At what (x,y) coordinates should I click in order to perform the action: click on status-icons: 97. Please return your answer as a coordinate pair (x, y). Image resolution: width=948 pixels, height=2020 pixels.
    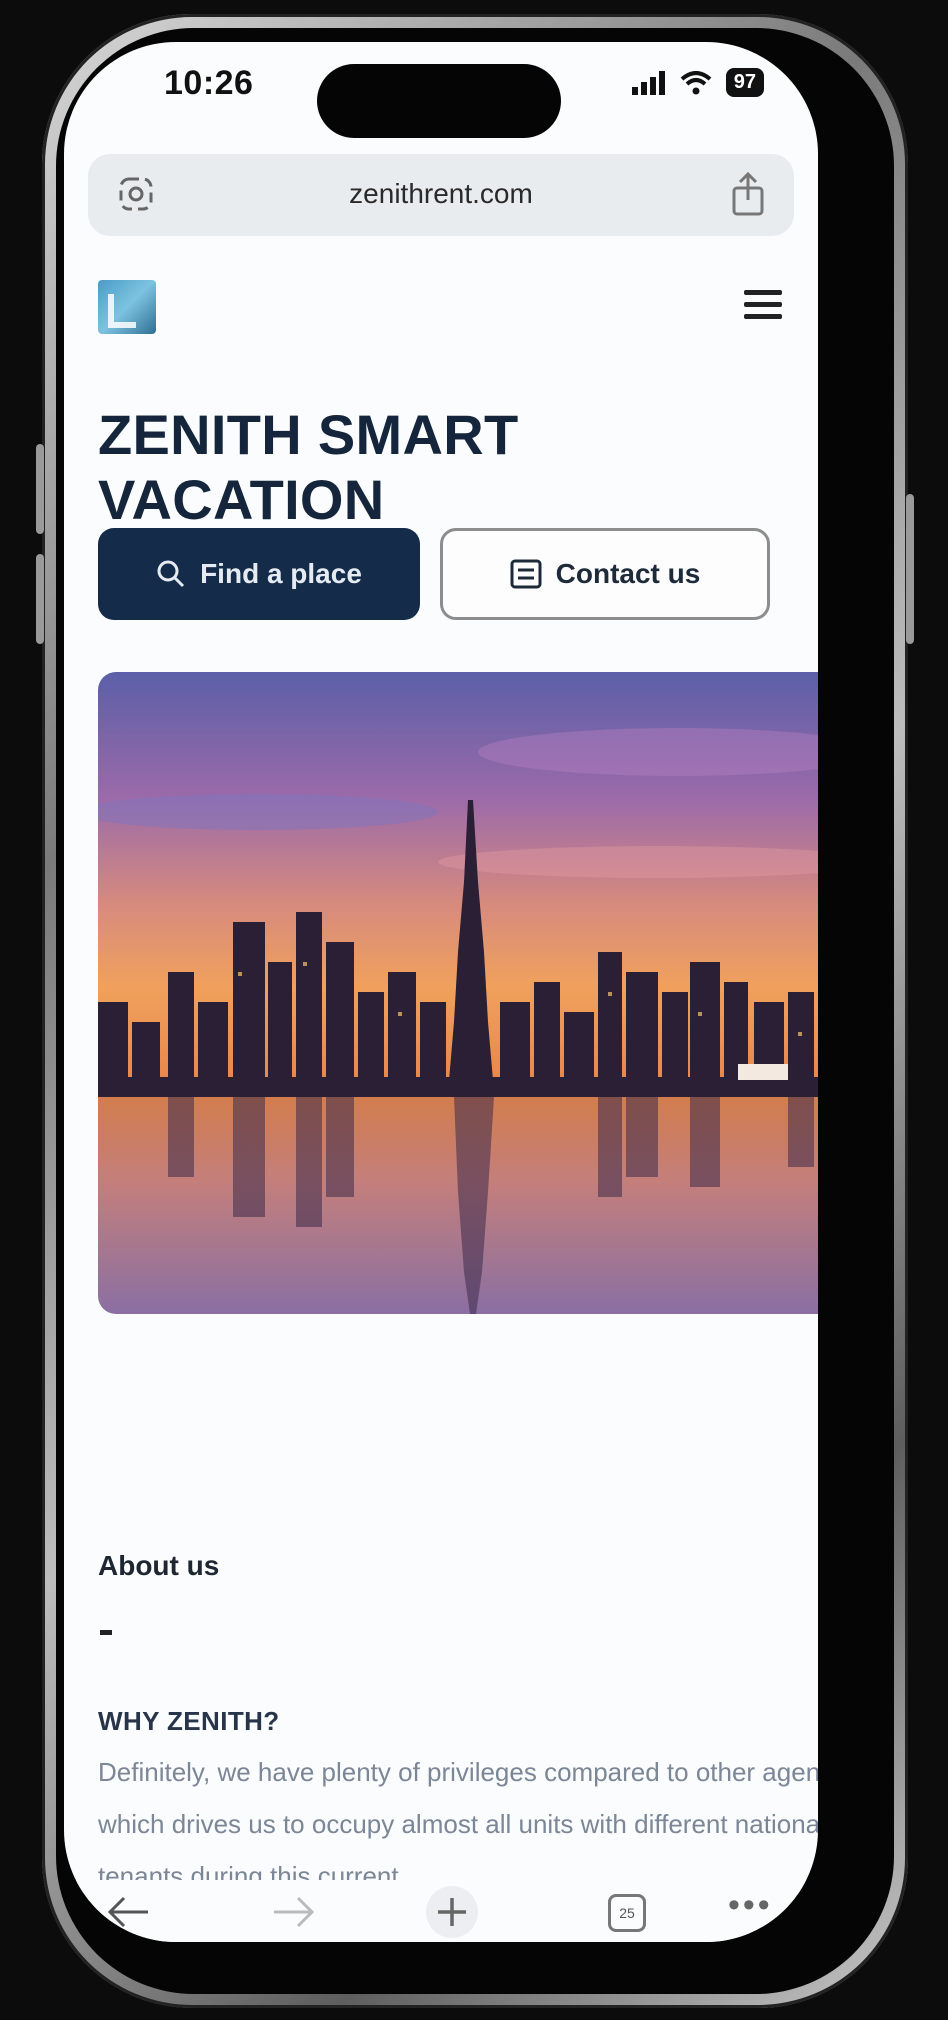
    Looking at the image, I should click on (697, 82).